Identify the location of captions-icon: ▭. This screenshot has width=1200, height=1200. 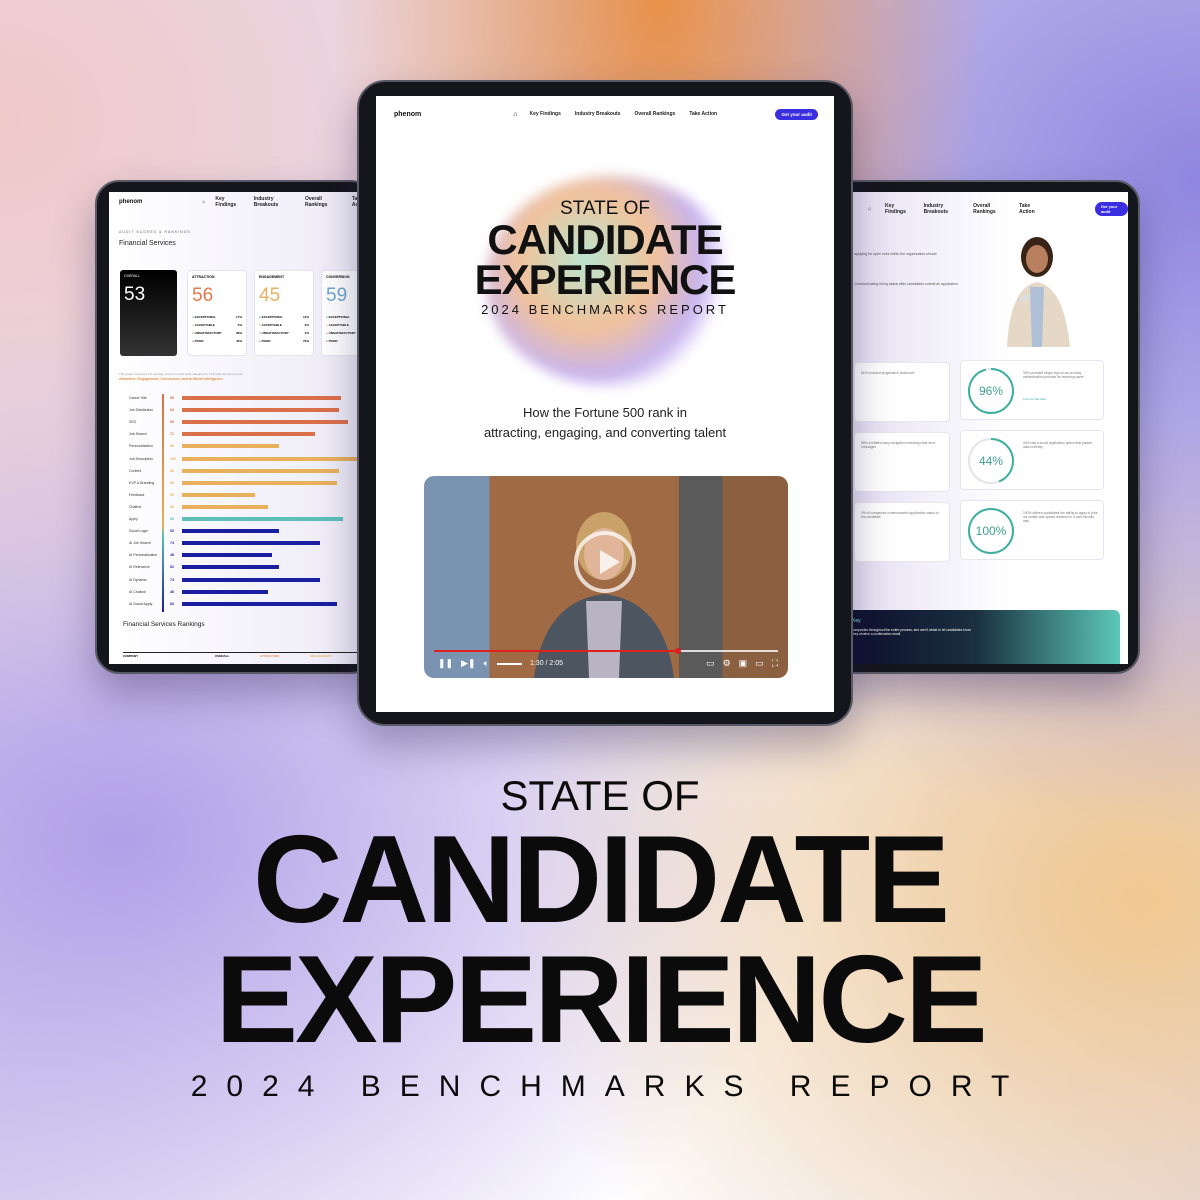
(710, 663).